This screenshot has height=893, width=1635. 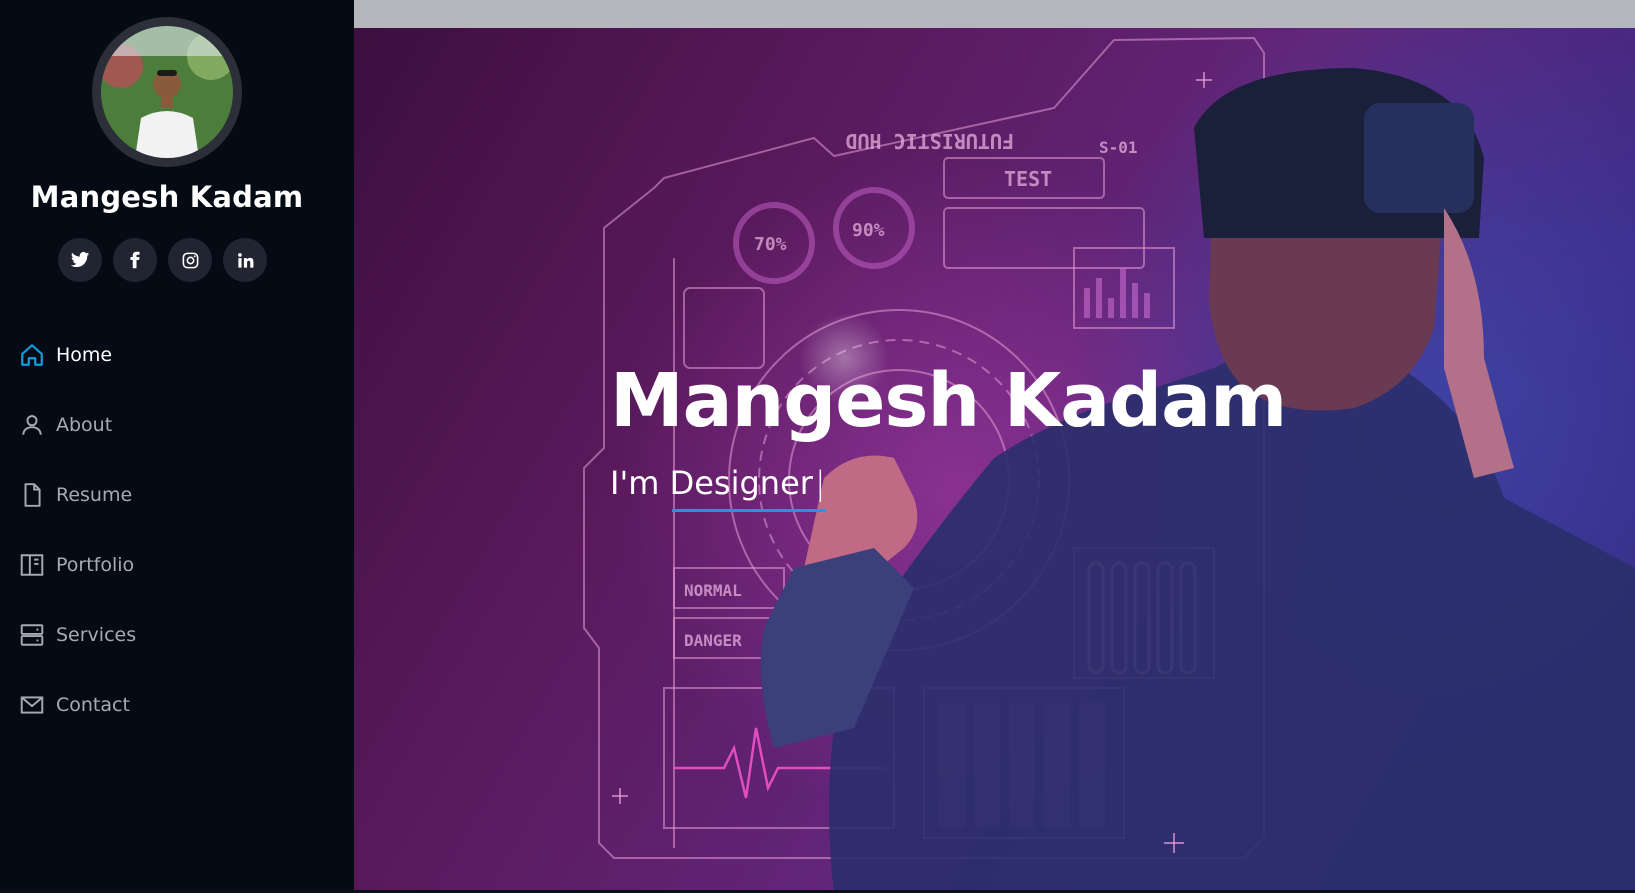 I want to click on profile-name: Mangesh Kadam, so click(x=167, y=197).